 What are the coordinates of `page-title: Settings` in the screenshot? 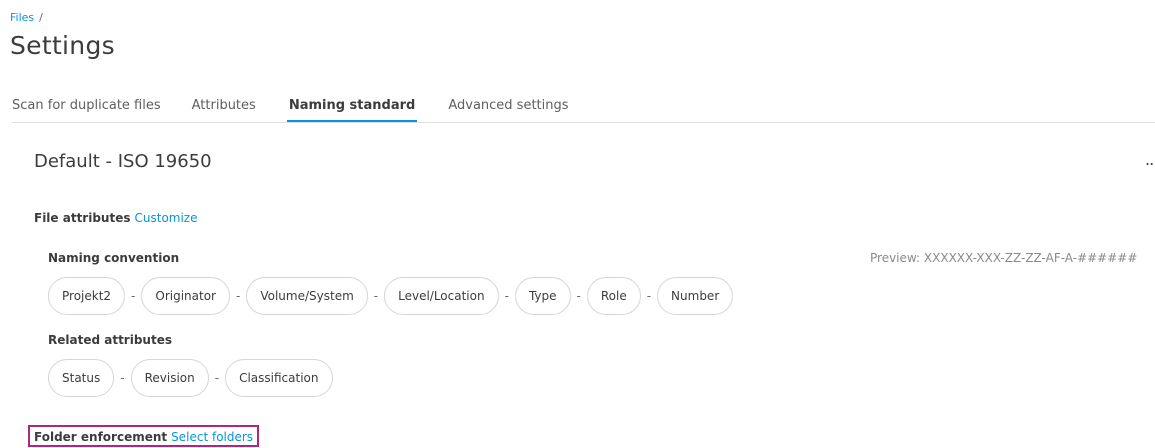 It's located at (62, 45).